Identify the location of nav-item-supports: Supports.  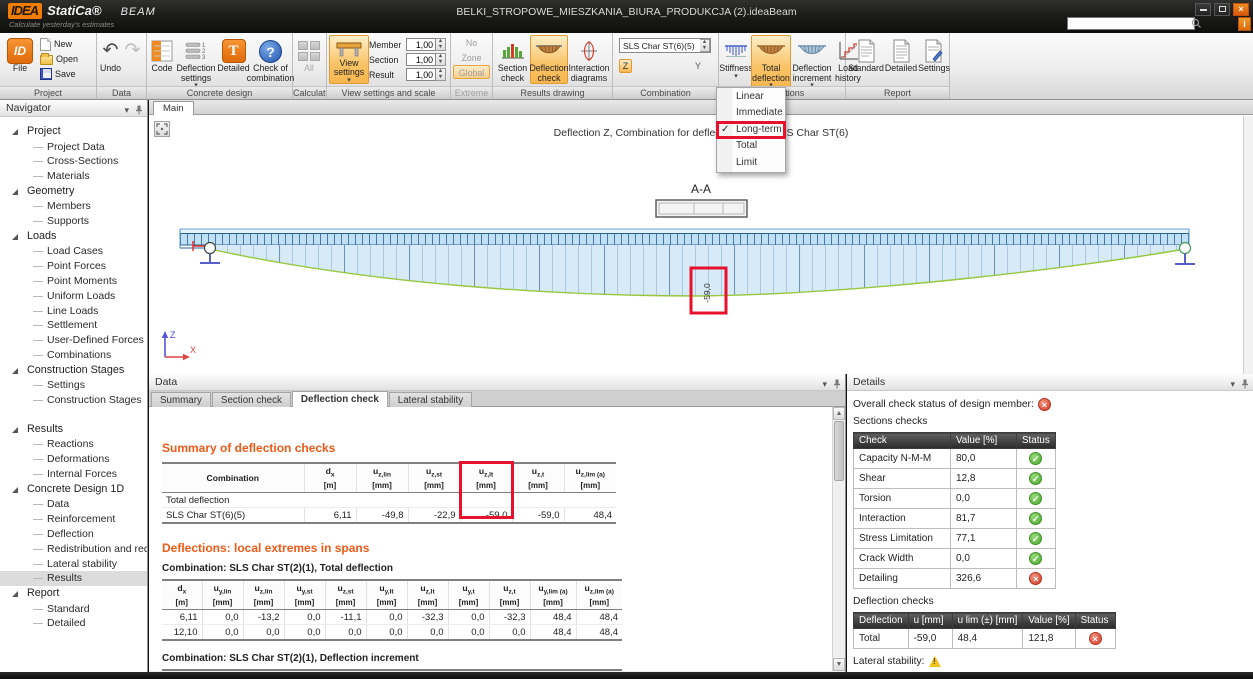
(73, 221).